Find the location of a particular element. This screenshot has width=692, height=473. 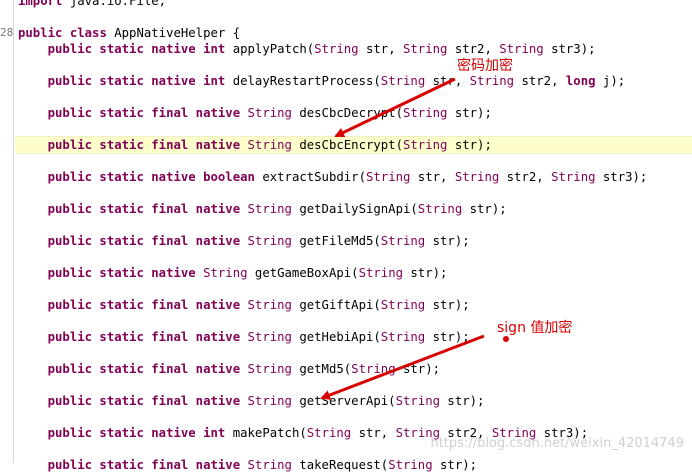

password-arrow is located at coordinates (395, 107).